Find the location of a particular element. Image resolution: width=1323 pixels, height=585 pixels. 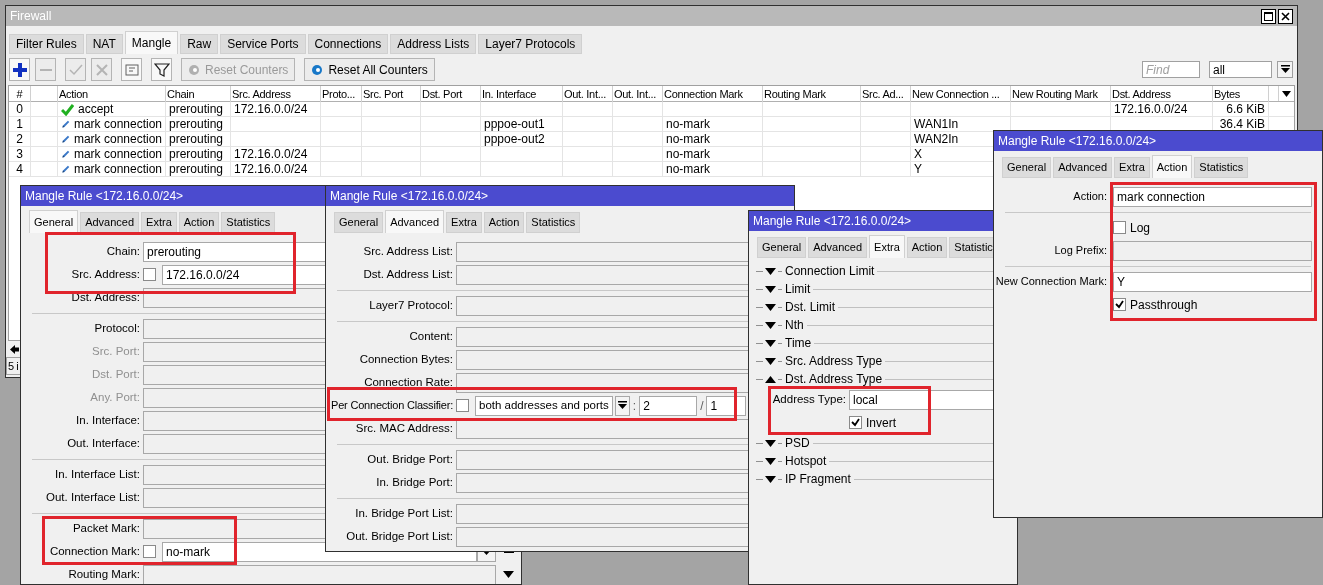

table-cell: 6.6 KiB is located at coordinates (1245, 109).